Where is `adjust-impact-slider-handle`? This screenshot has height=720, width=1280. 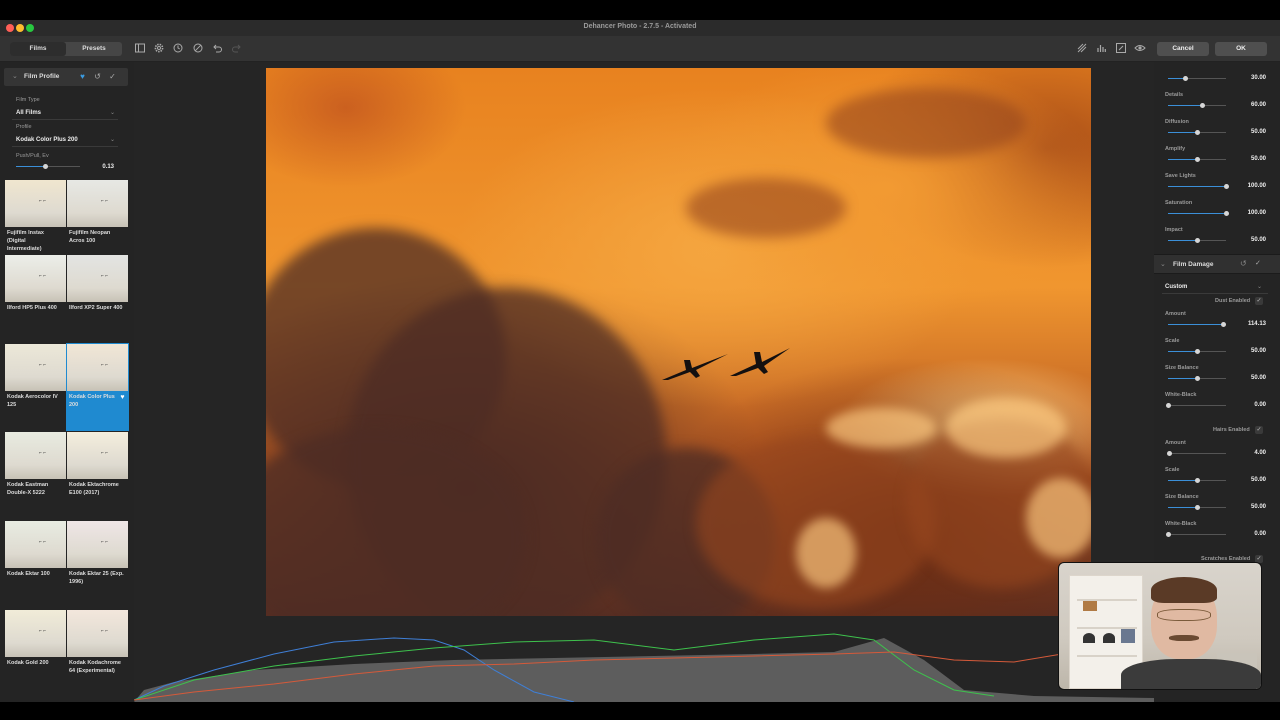
adjust-impact-slider-handle is located at coordinates (1197, 240).